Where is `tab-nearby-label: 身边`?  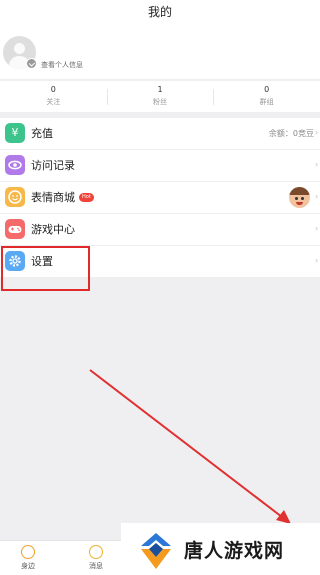
tab-nearby-label: 身边 is located at coordinates (28, 566).